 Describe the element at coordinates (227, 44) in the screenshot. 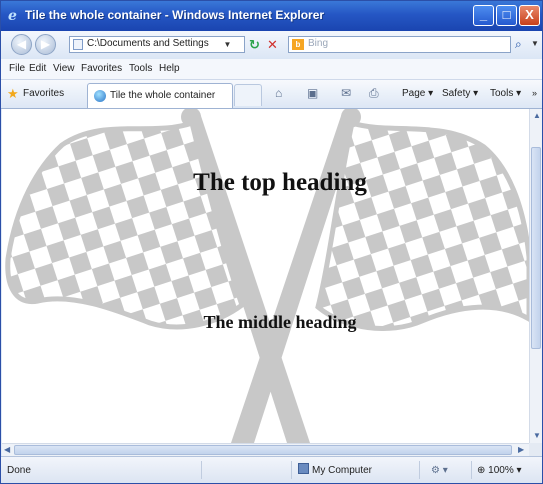

I see `address-dropdown-icon: ▼` at that location.